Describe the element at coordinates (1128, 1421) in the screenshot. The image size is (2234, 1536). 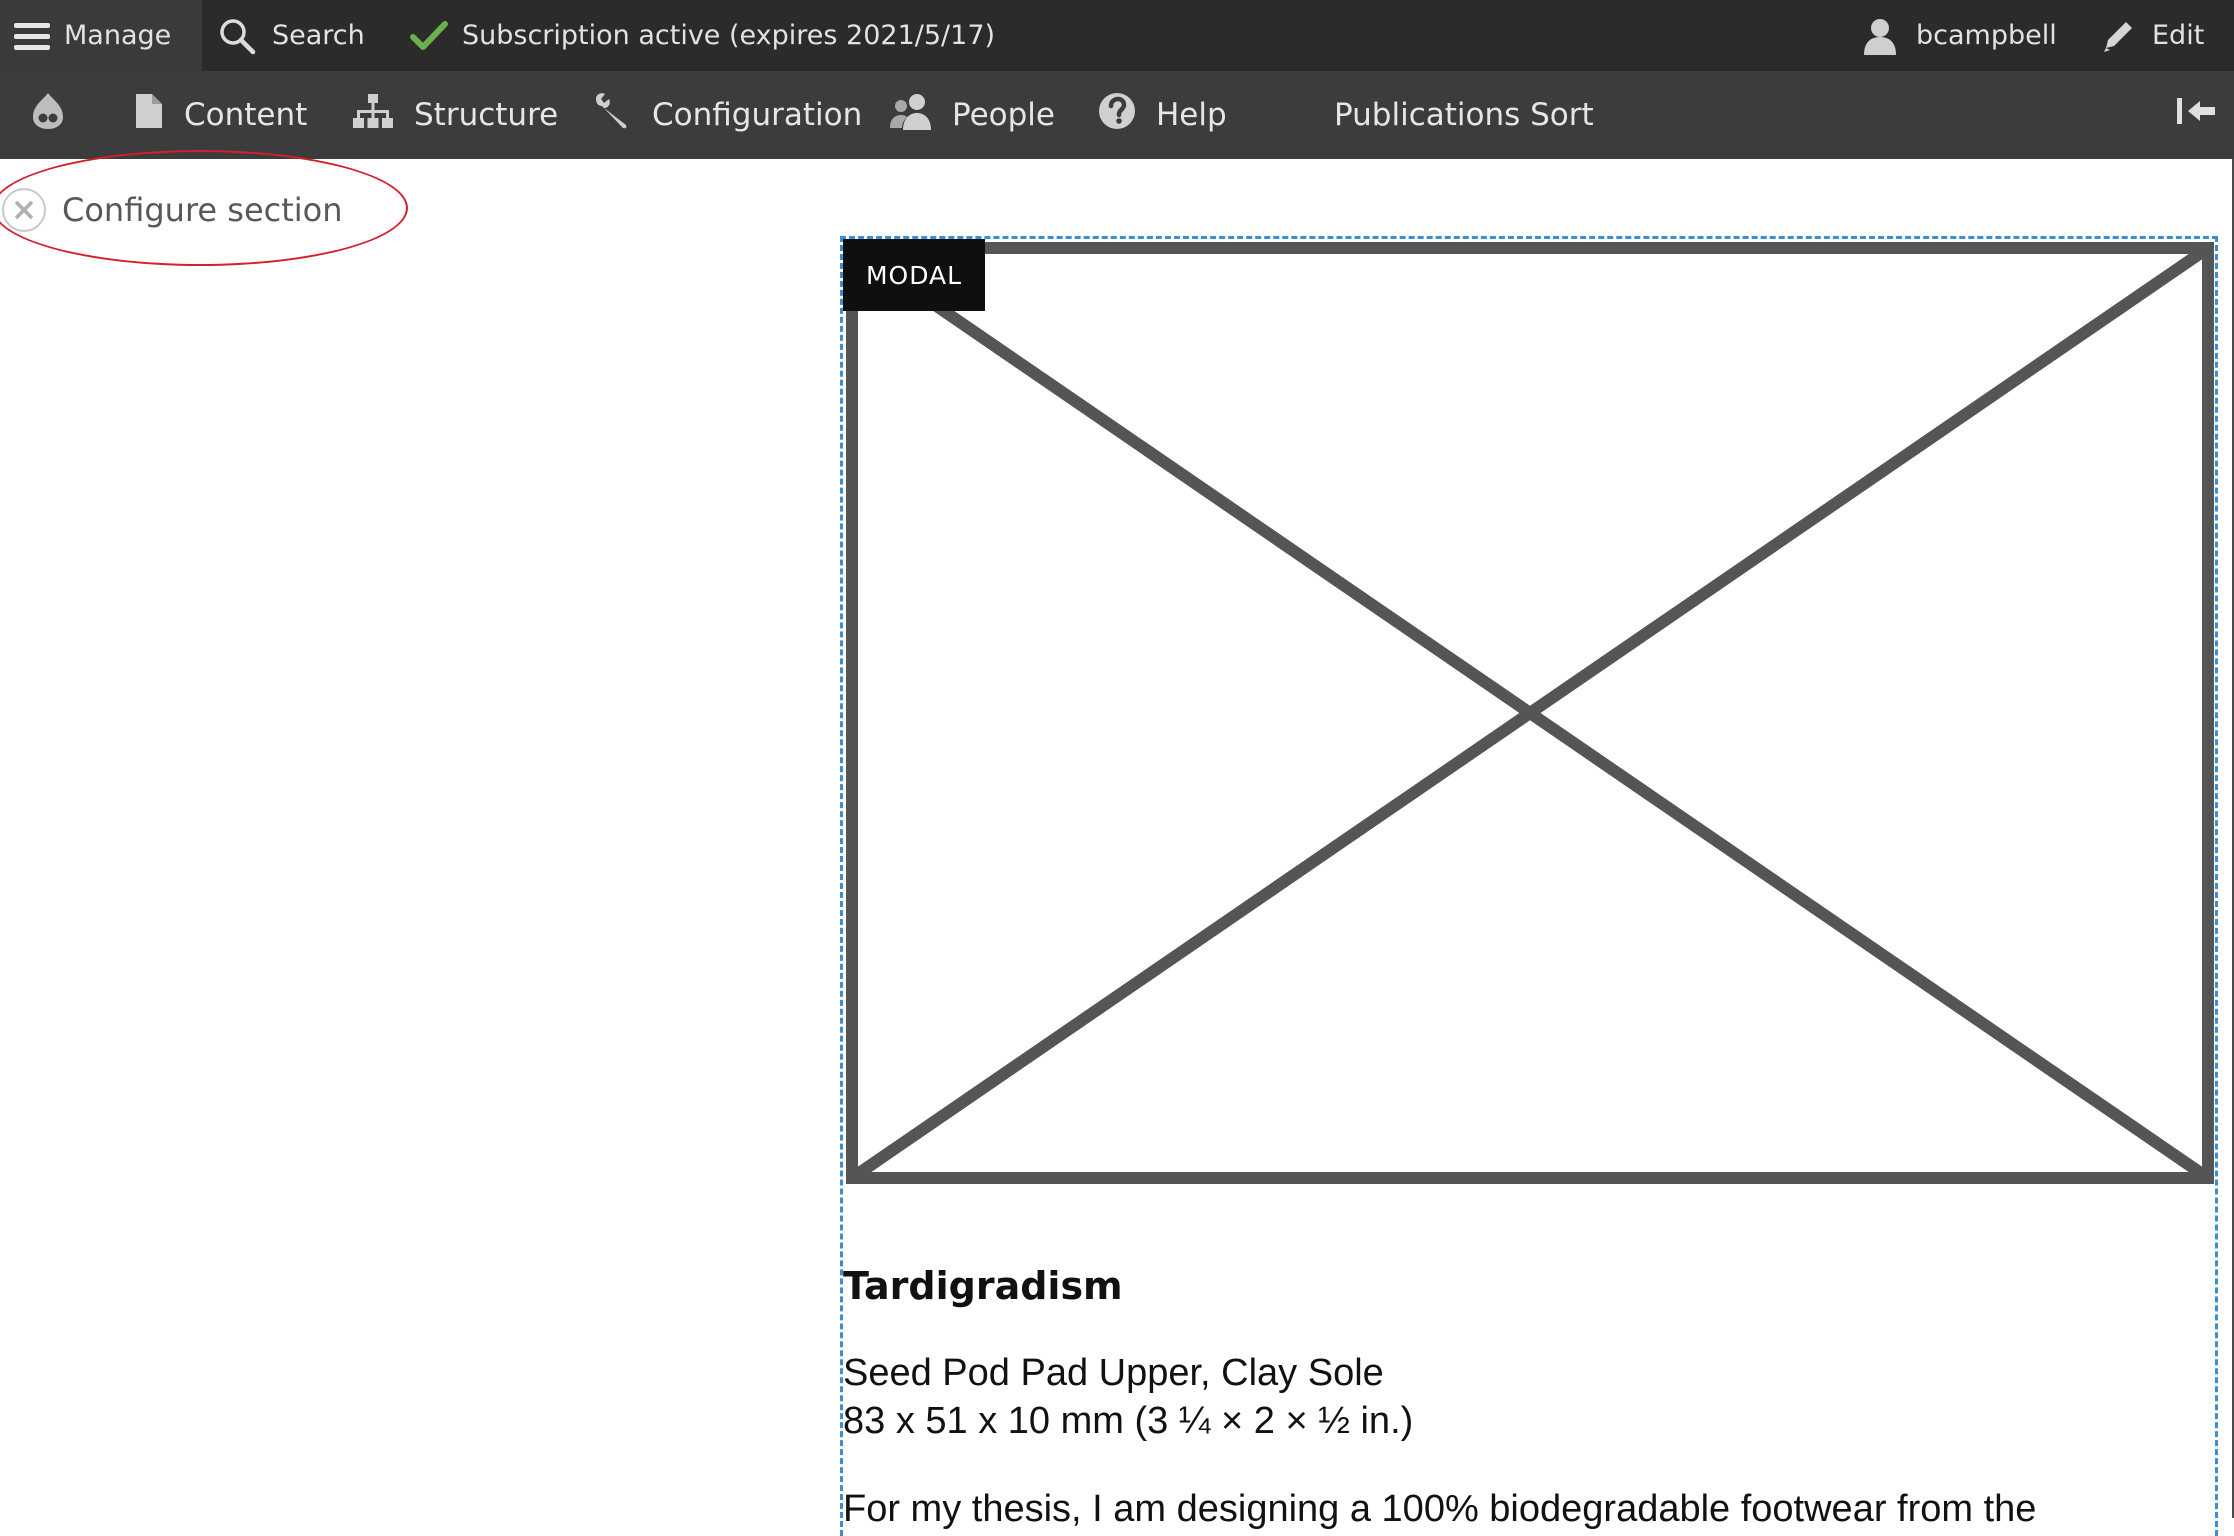
I see `block-dimensions: 83 x 51 x 10 mm (3 ¼ × 2 × ½ in.)` at that location.